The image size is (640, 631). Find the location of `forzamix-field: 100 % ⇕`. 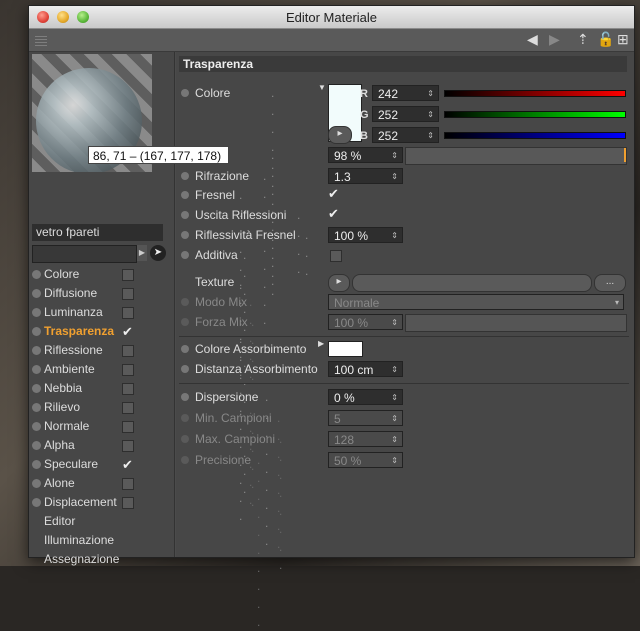

forzamix-field: 100 % ⇕ is located at coordinates (365, 322).